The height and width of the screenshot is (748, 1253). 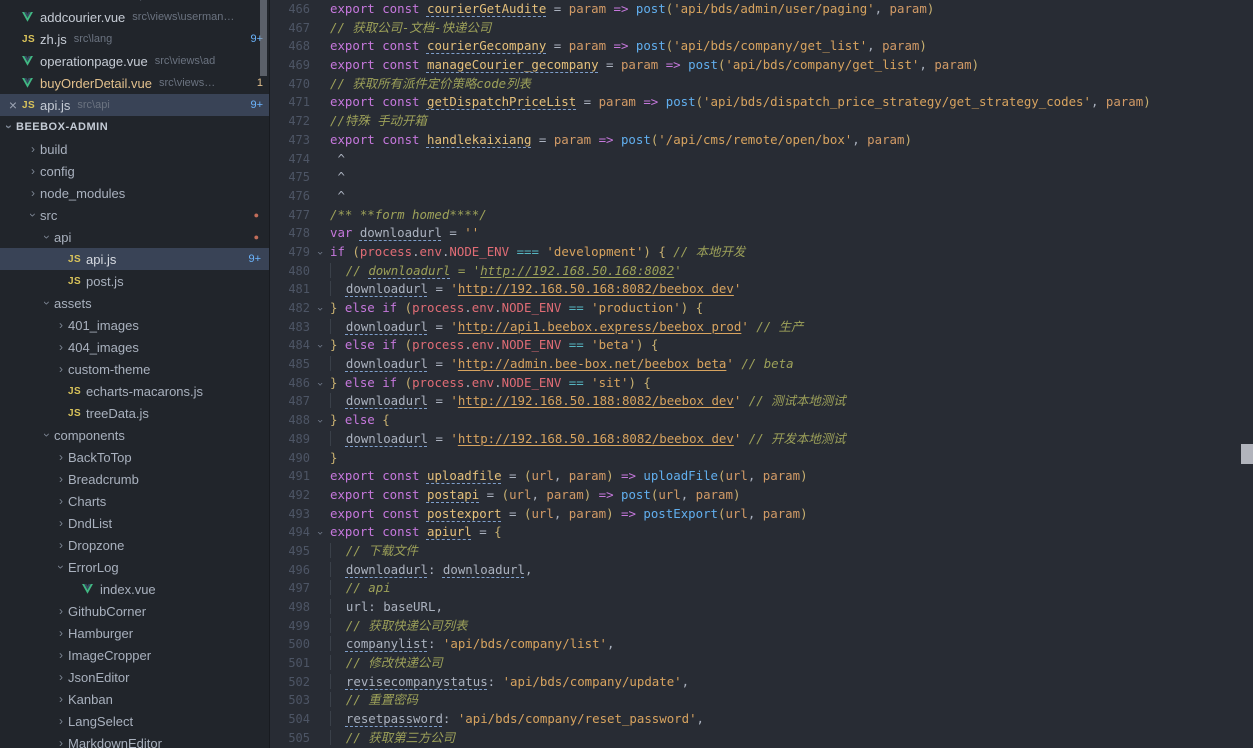 What do you see at coordinates (1247, 454) in the screenshot?
I see `editor-scrollbar-thumb` at bounding box center [1247, 454].